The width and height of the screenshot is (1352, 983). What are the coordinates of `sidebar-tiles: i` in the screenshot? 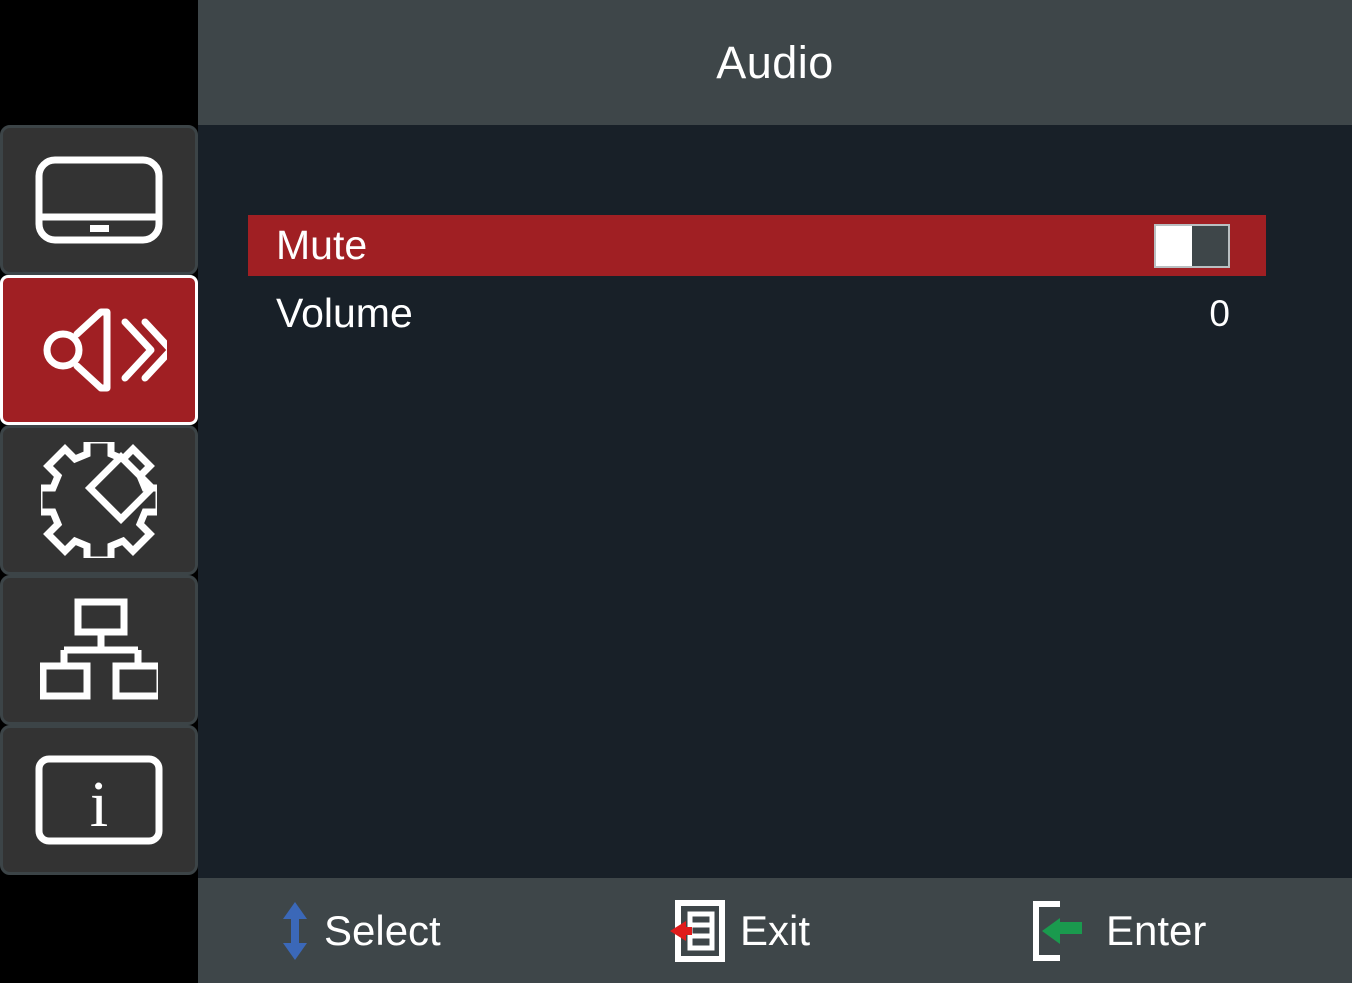 It's located at (99, 500).